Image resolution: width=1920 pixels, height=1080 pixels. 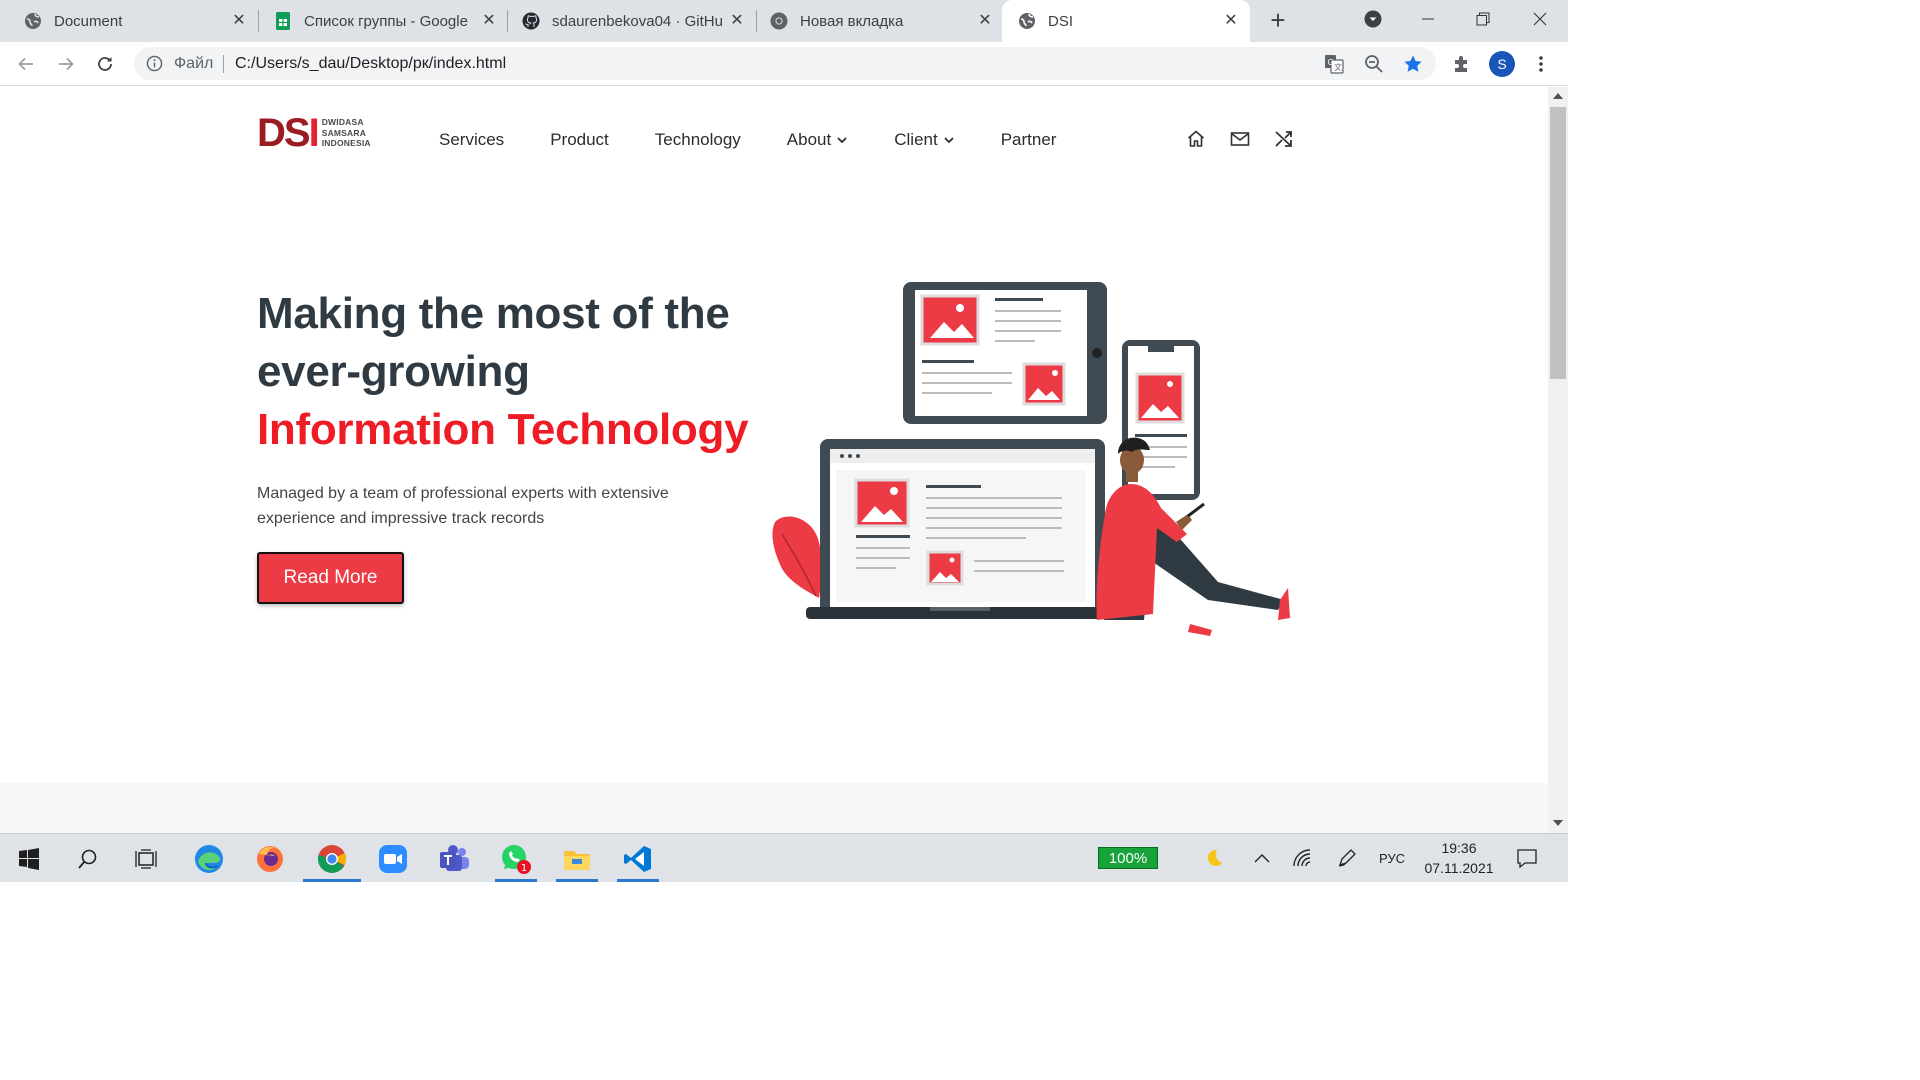 I want to click on github-icon, so click(x=531, y=21).